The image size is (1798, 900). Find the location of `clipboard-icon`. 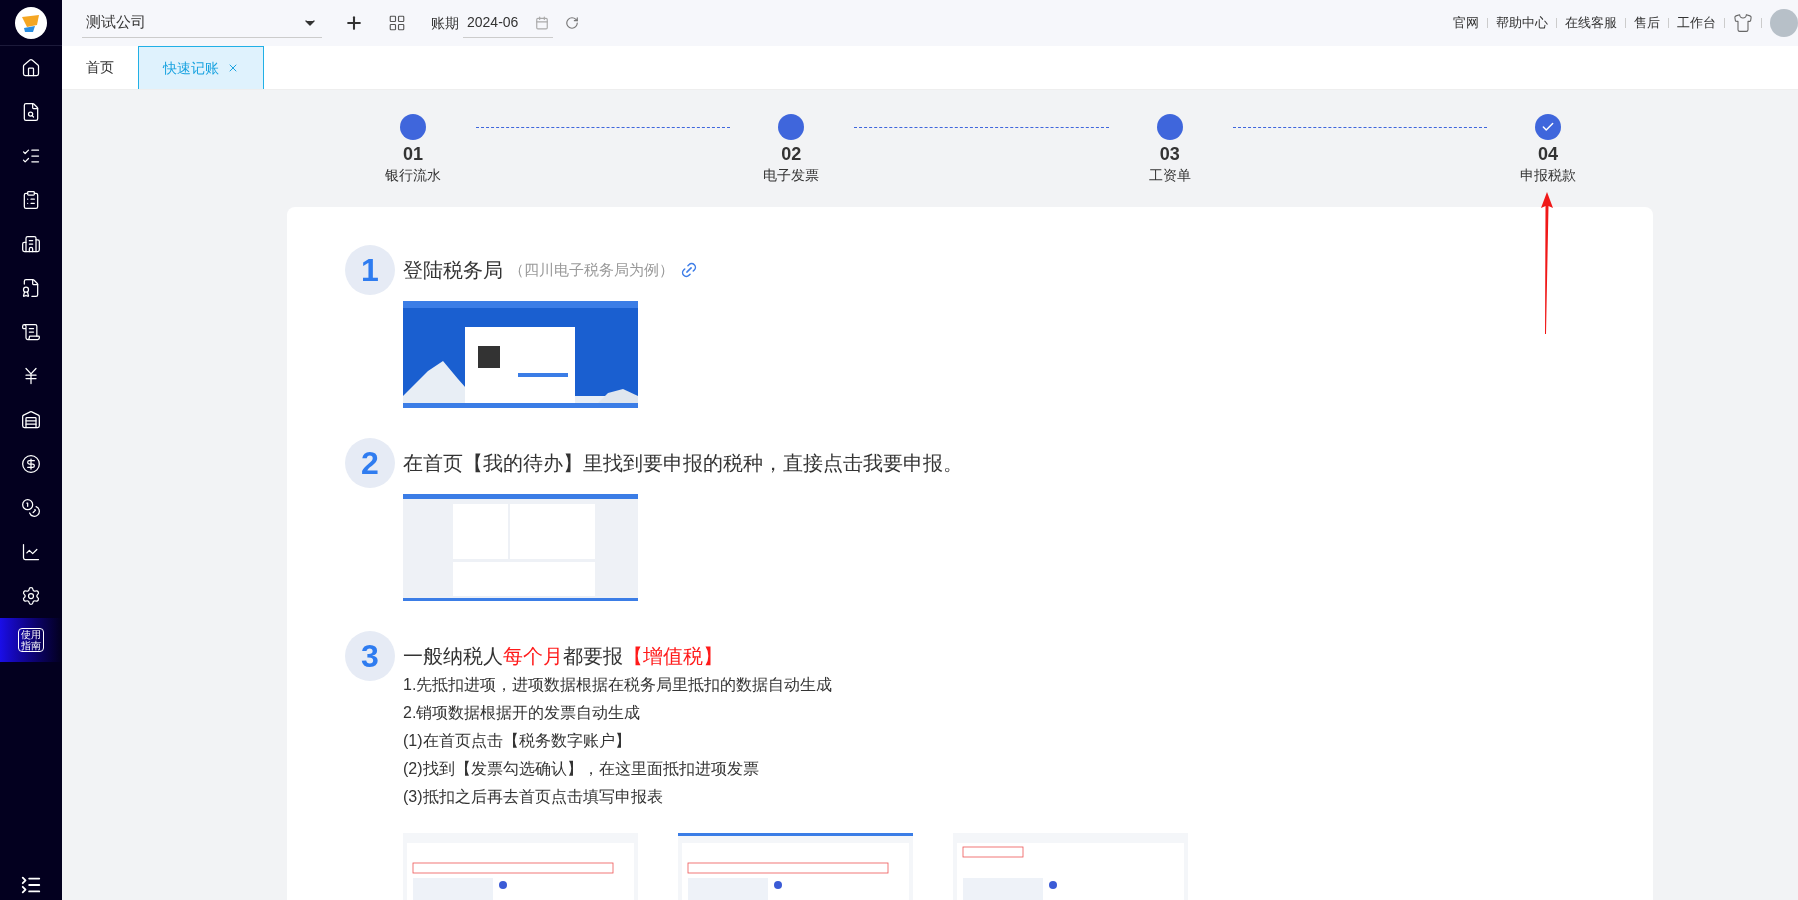

clipboard-icon is located at coordinates (31, 200).